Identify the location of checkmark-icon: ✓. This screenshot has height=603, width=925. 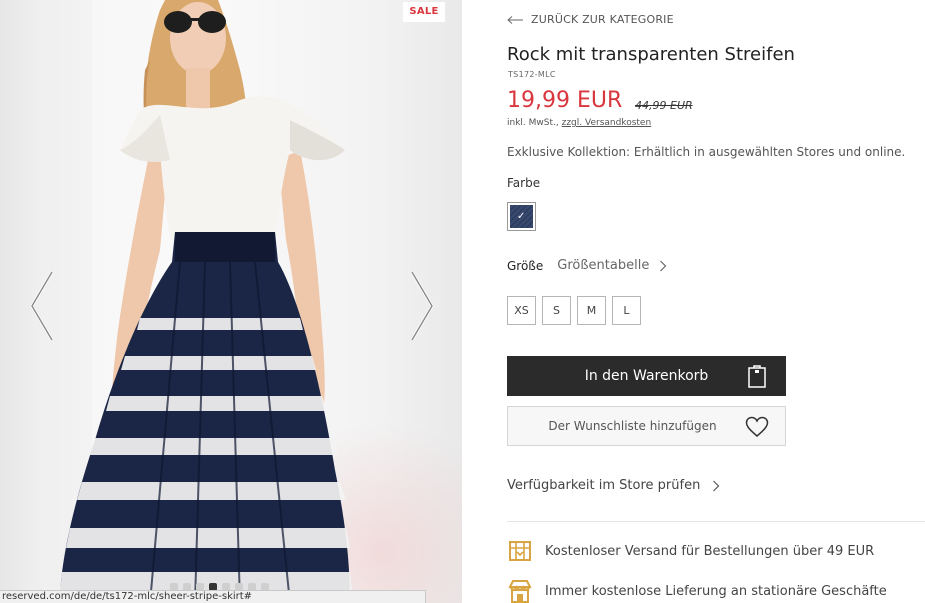
(521, 216).